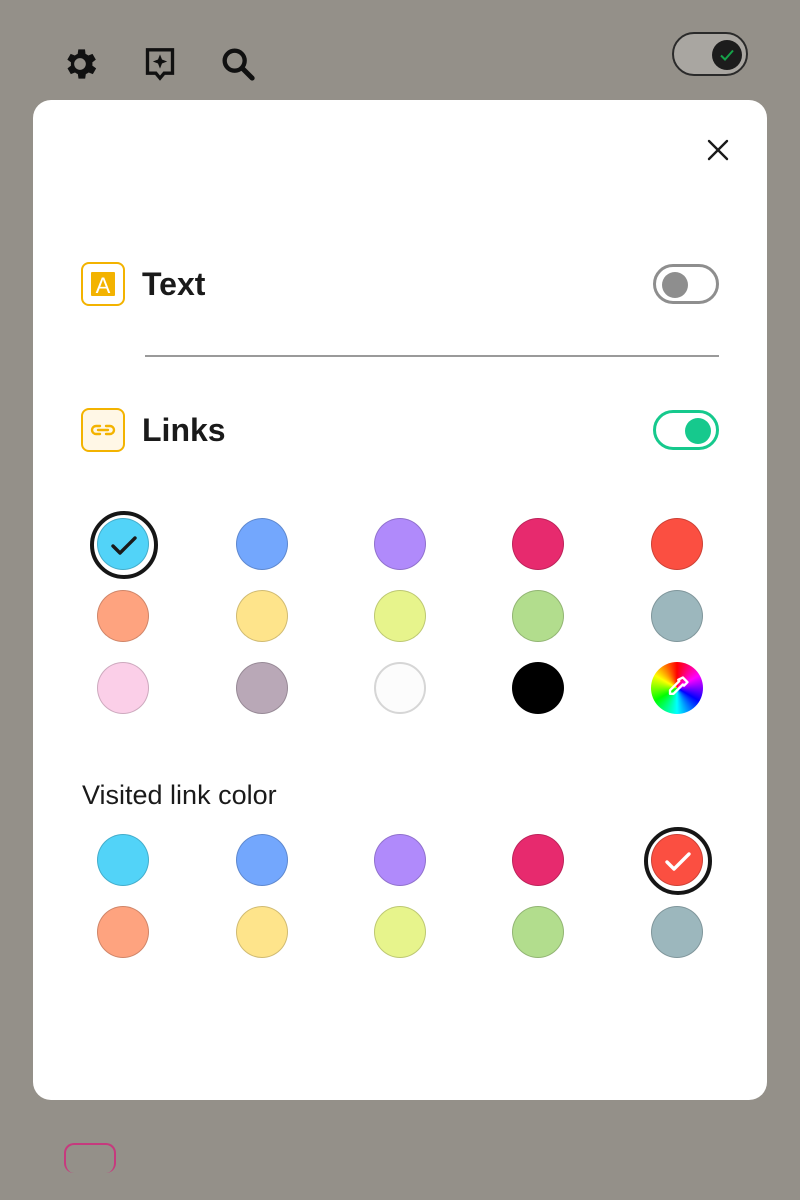 Image resolution: width=800 pixels, height=1200 pixels. Describe the element at coordinates (184, 430) in the screenshot. I see `links-label: Links` at that location.